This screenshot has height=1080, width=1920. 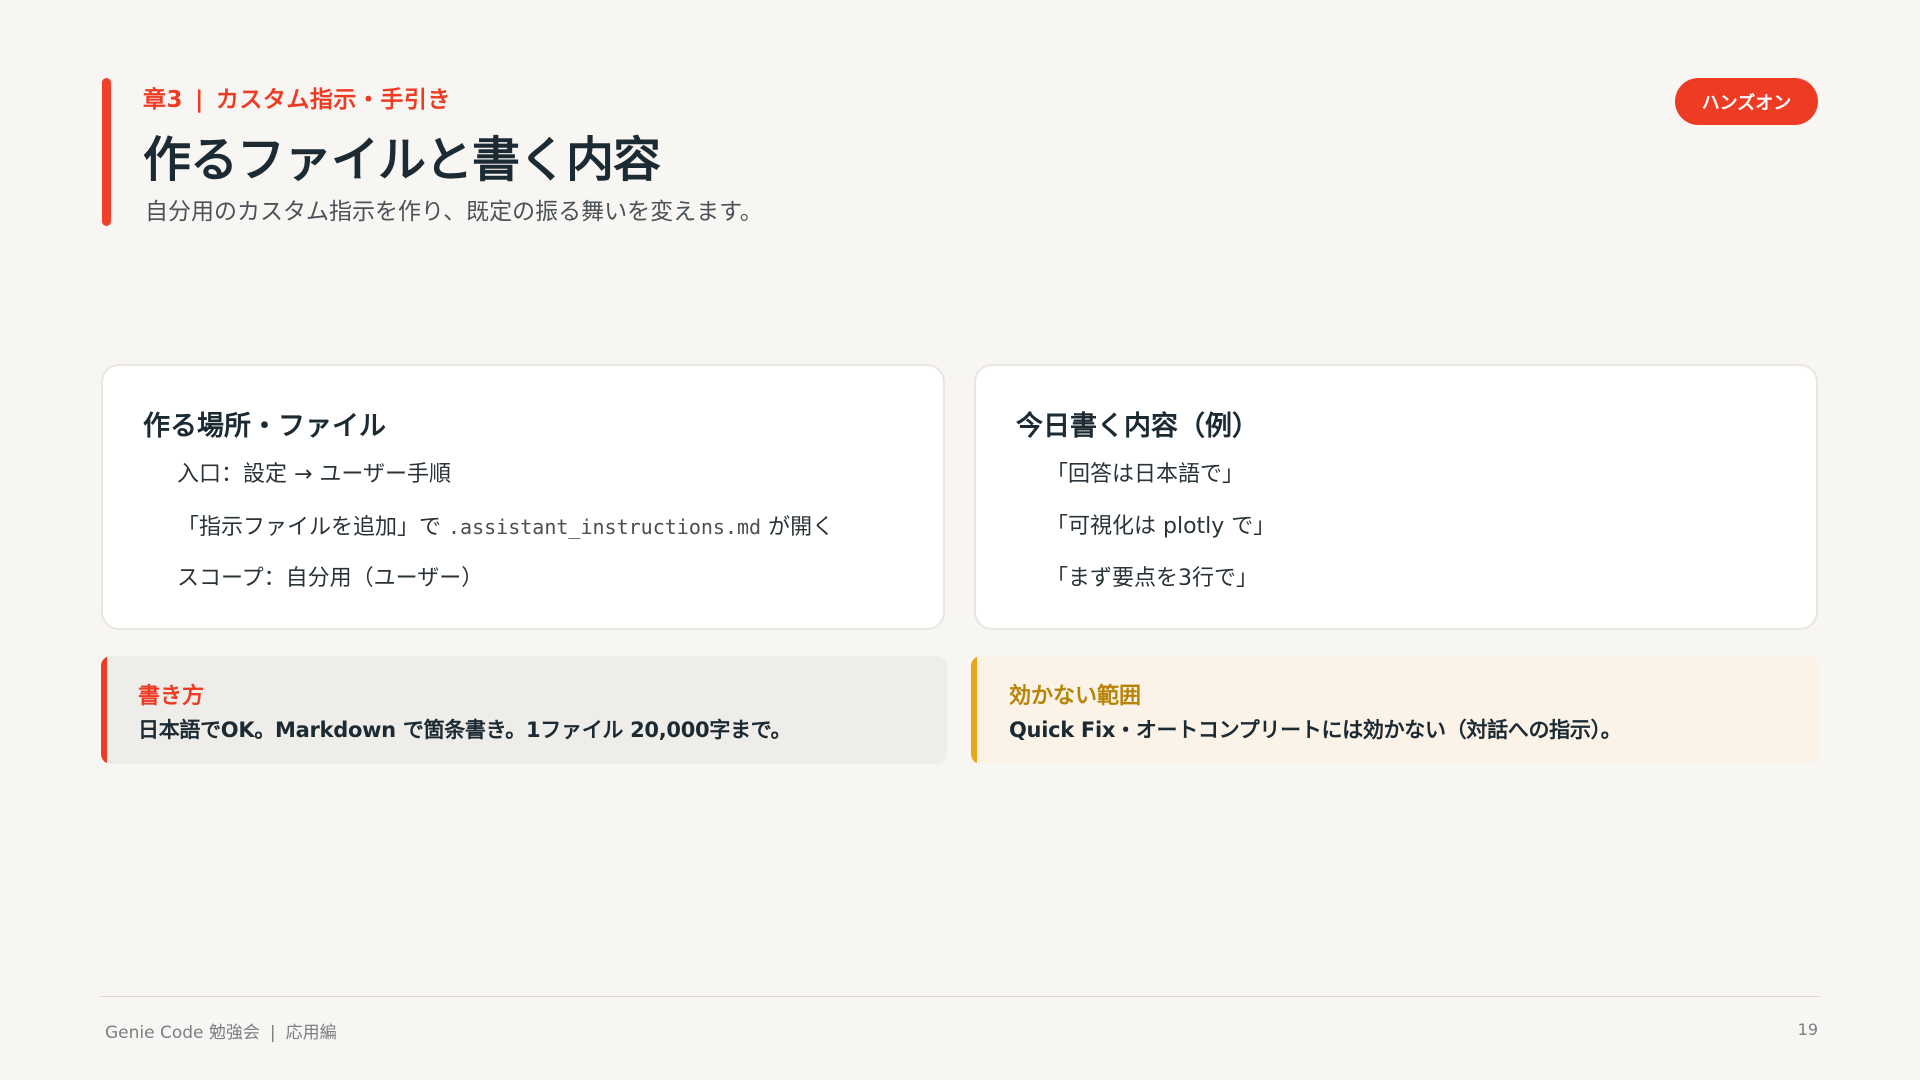 I want to click on card-title: 今日書く内容（例）, so click(x=1137, y=426).